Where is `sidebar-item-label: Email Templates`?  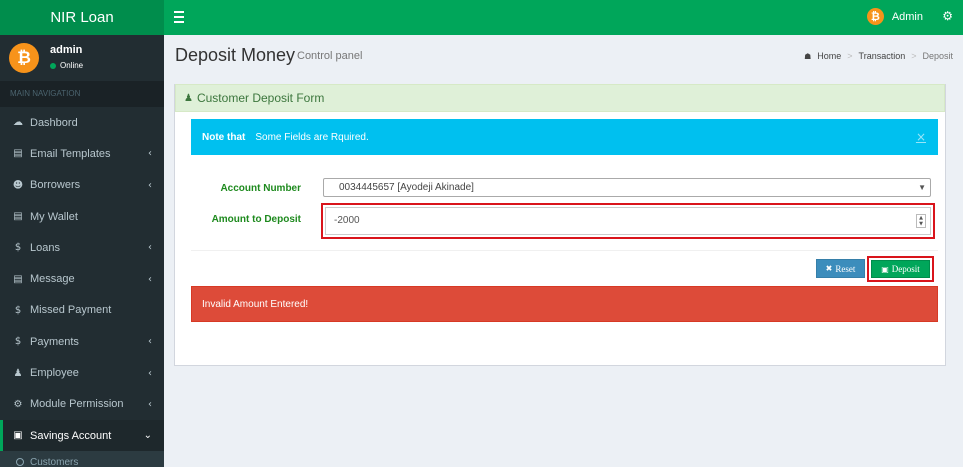 sidebar-item-label: Email Templates is located at coordinates (70, 153).